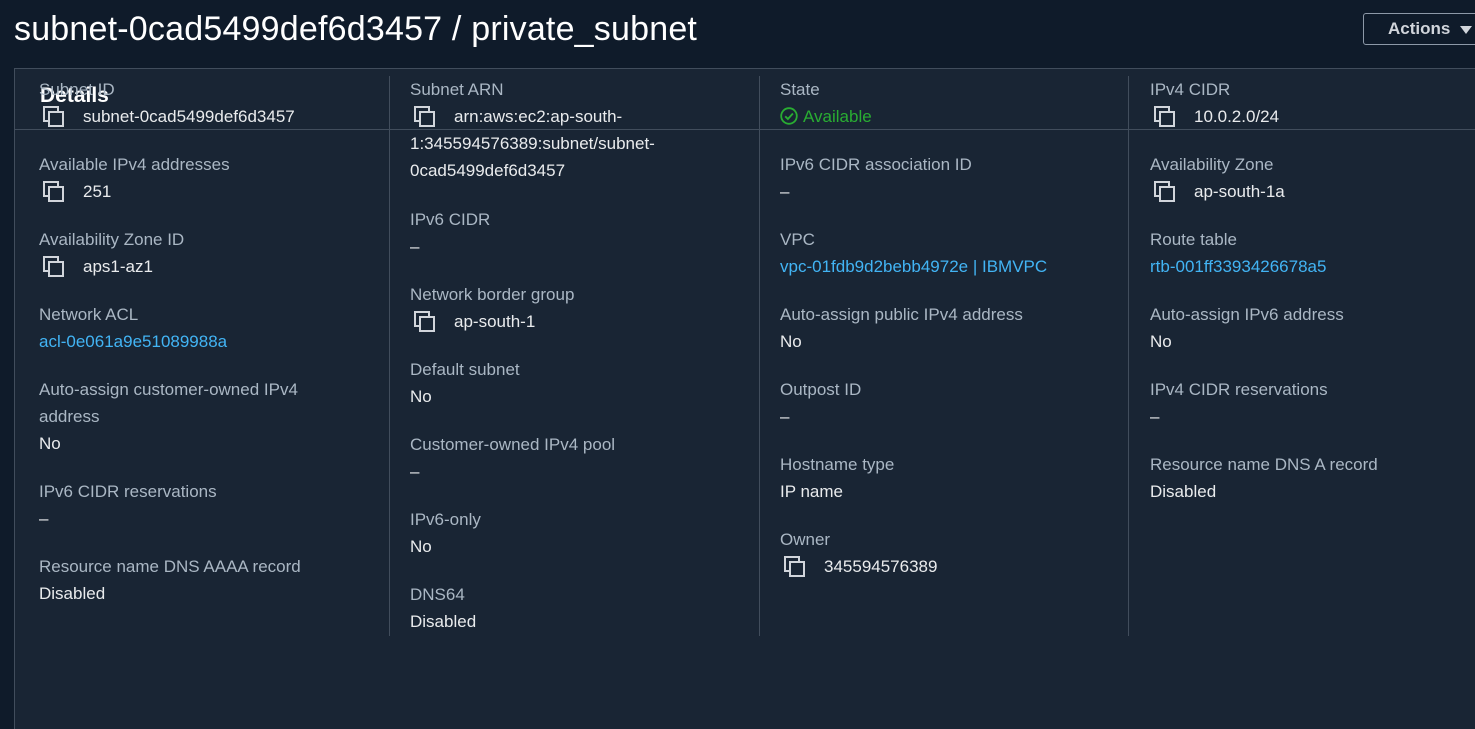 This screenshot has width=1475, height=729. What do you see at coordinates (785, 191) in the screenshot?
I see `ipv6-assoc-value: –` at bounding box center [785, 191].